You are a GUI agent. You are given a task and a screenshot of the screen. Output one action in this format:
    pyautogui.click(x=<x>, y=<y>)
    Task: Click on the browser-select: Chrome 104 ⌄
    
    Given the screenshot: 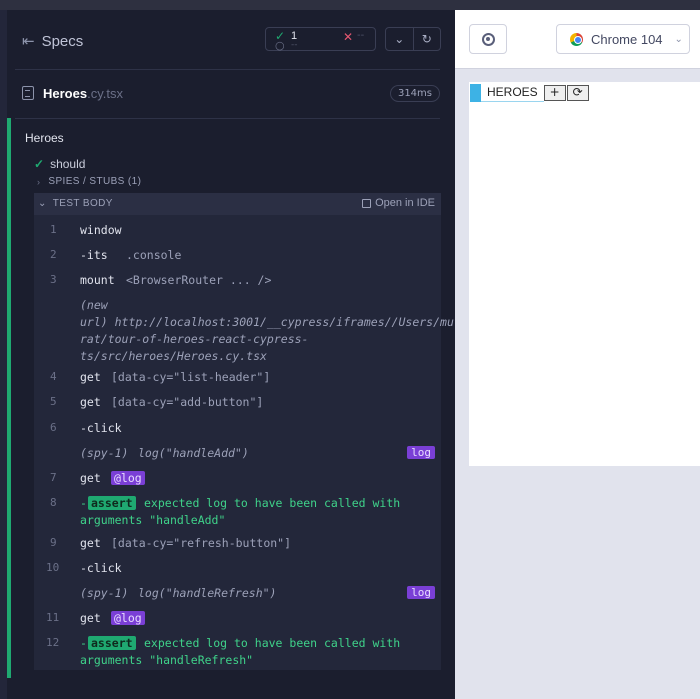 What is the action you would take?
    pyautogui.click(x=623, y=39)
    